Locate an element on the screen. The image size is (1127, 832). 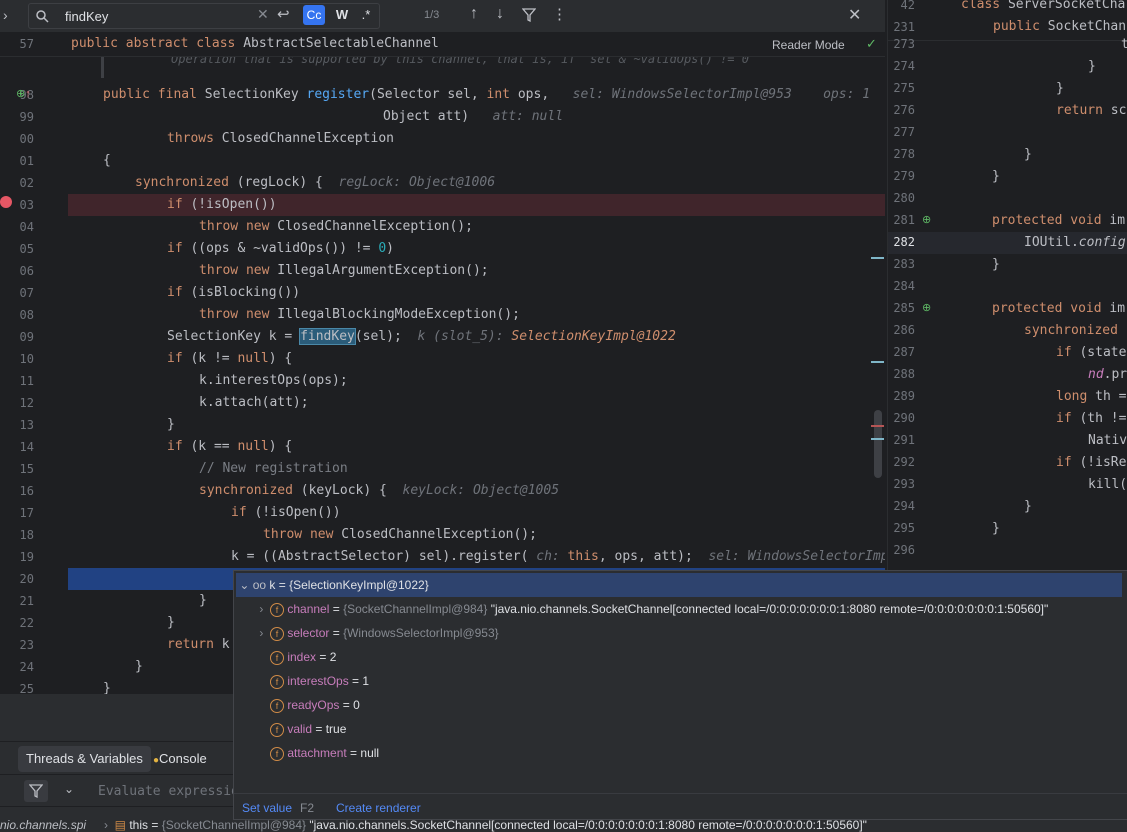
code-line: 274} is located at coordinates (1007, 67).